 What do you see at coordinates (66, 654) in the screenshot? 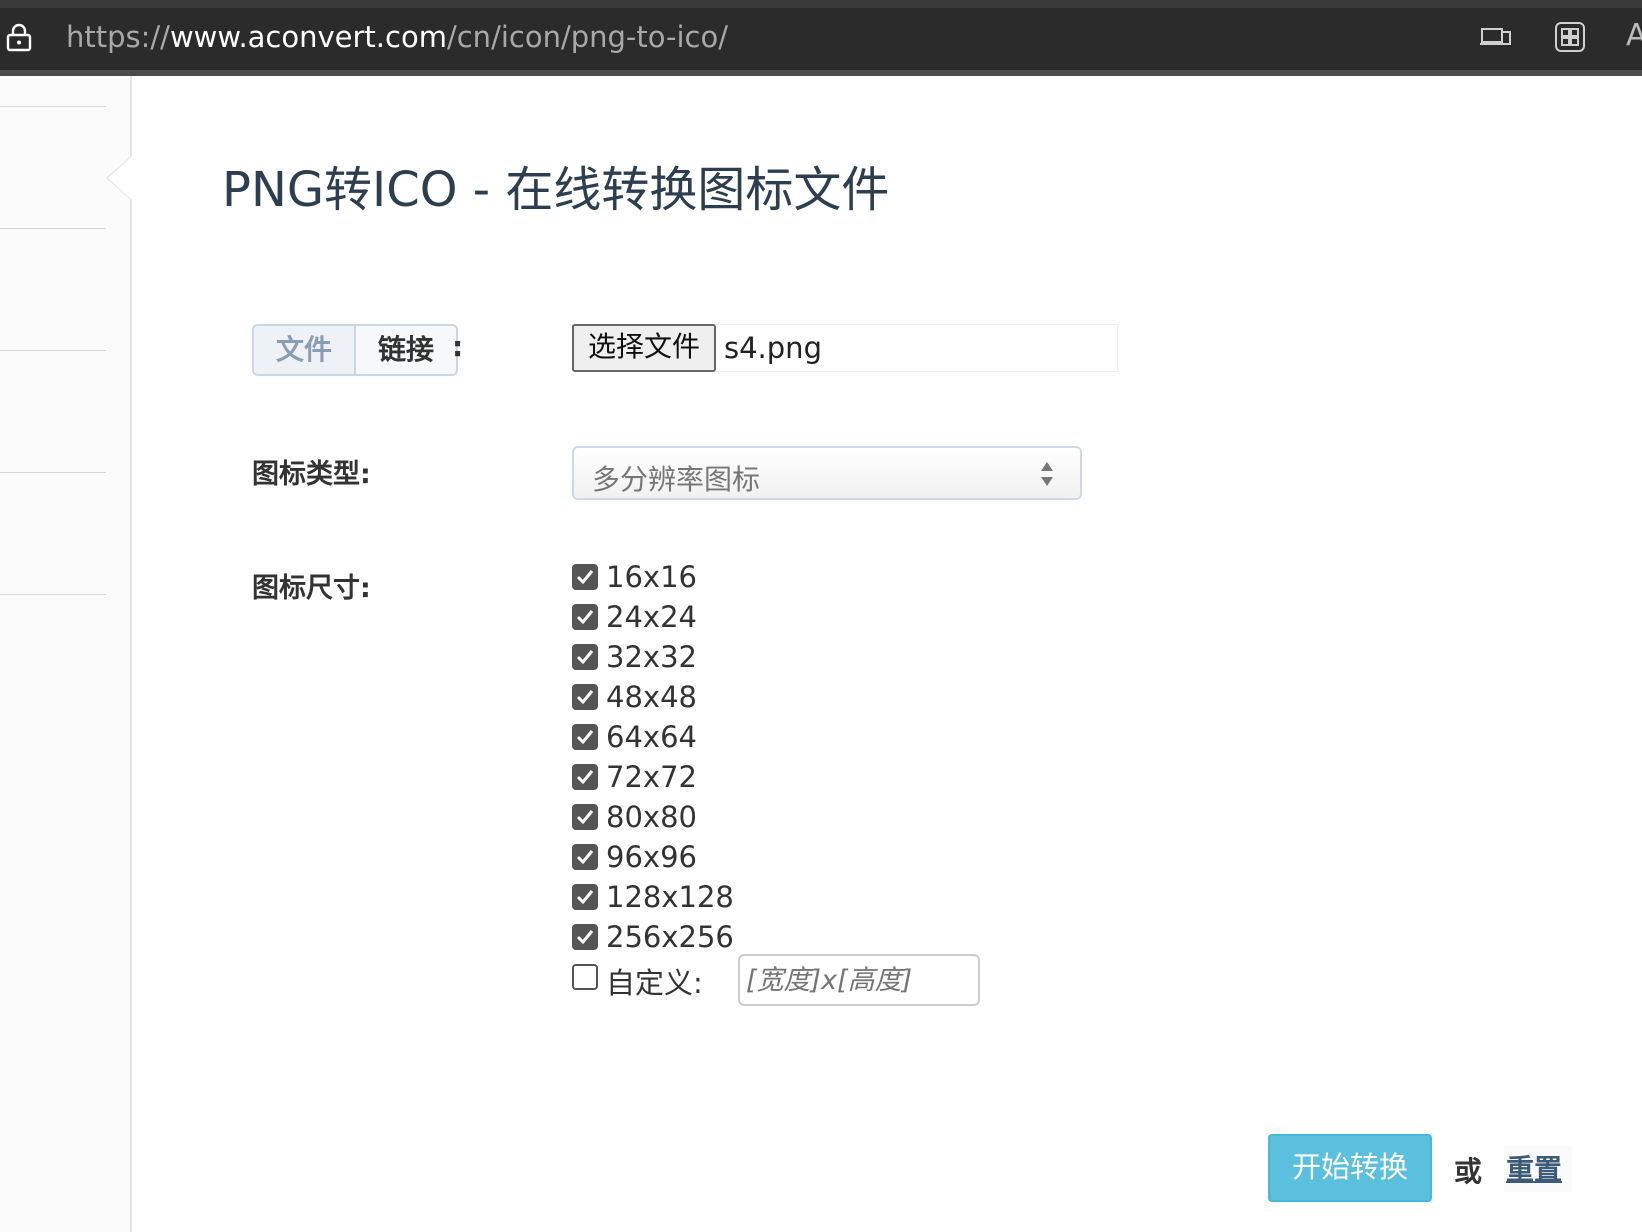
I see `sidebar` at bounding box center [66, 654].